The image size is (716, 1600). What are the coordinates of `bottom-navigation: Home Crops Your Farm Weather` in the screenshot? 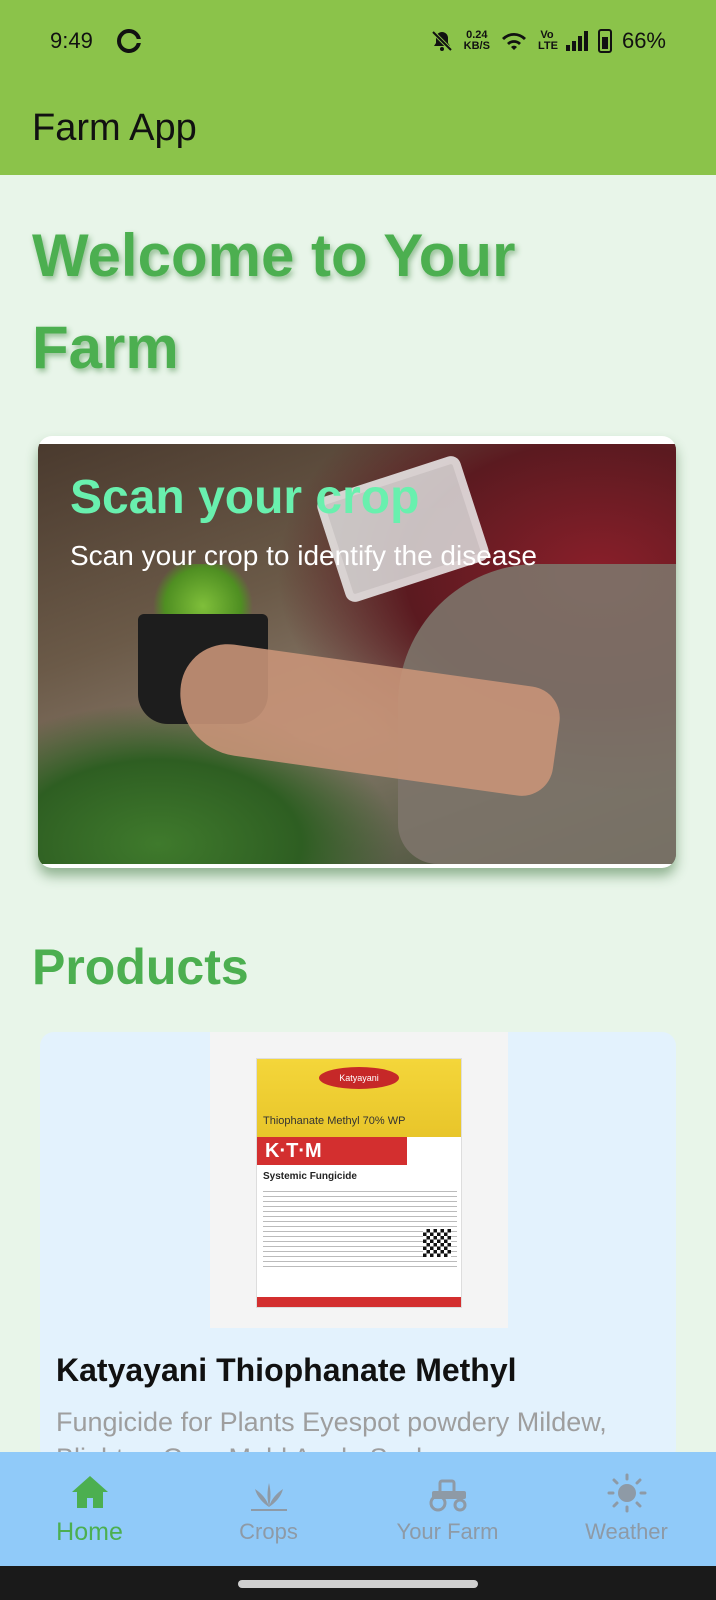 It's located at (358, 1509).